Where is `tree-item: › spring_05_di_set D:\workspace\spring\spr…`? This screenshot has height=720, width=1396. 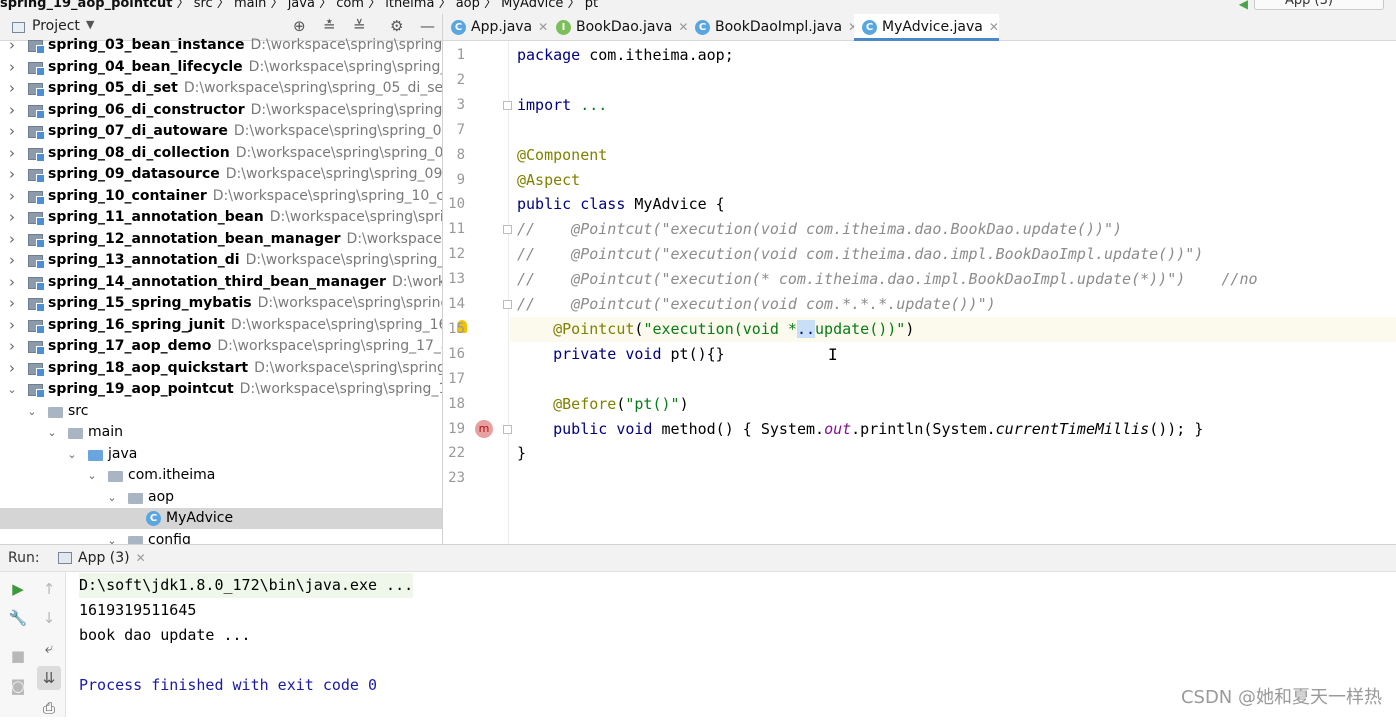
tree-item: › spring_05_di_set D:\workspace\spring\spr… is located at coordinates (221, 88).